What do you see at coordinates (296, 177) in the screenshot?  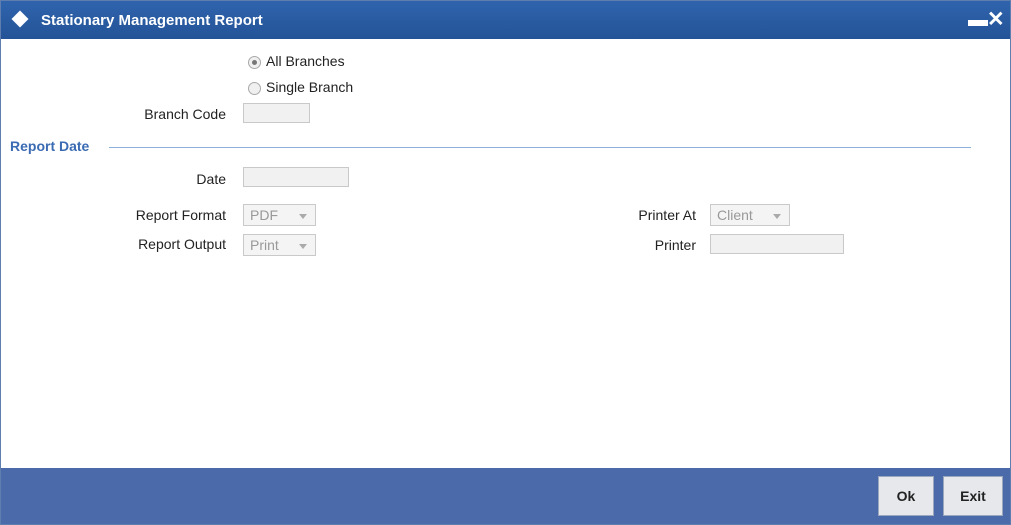 I see `date-field` at bounding box center [296, 177].